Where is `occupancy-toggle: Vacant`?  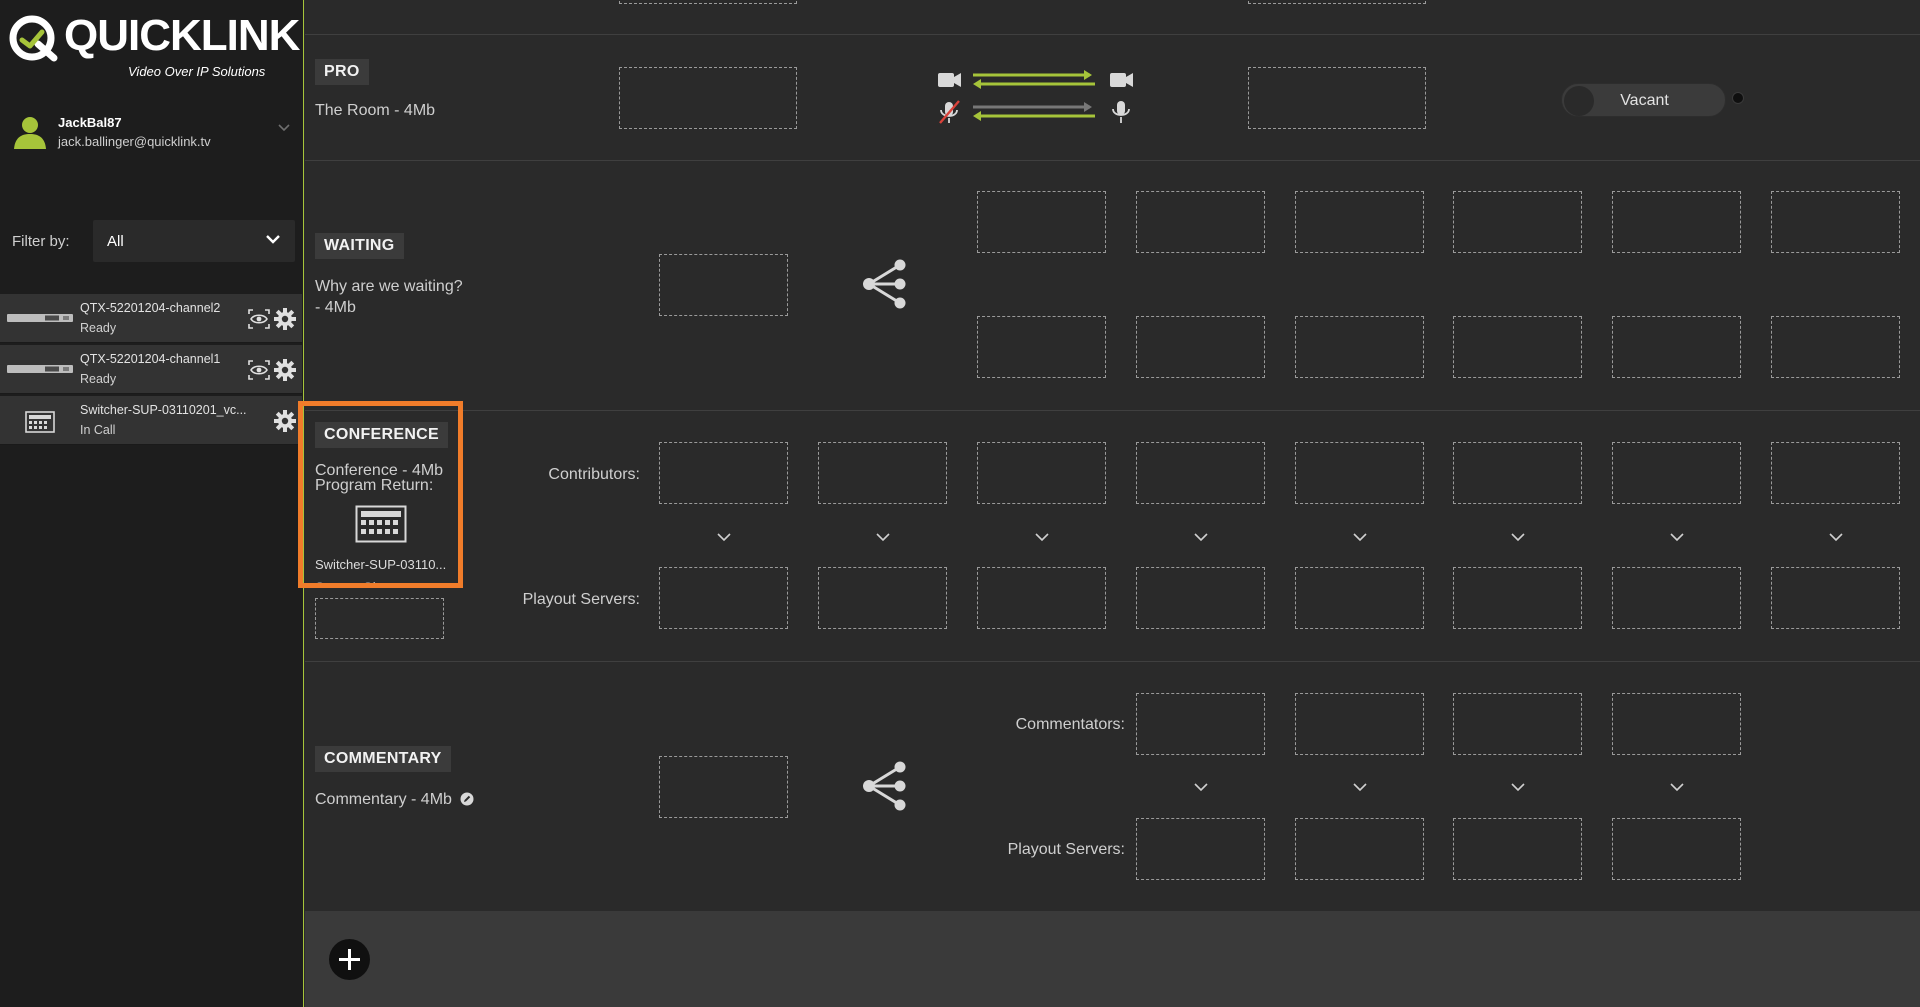
occupancy-toggle: Vacant is located at coordinates (1643, 100).